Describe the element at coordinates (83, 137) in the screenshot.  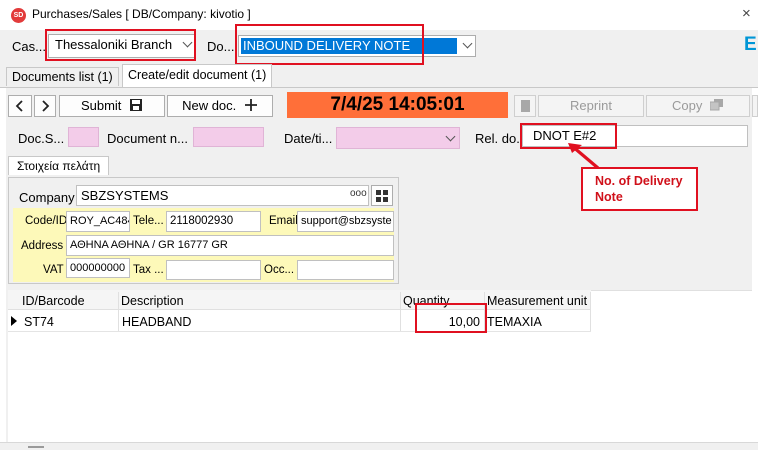
I see `doc-series-field` at that location.